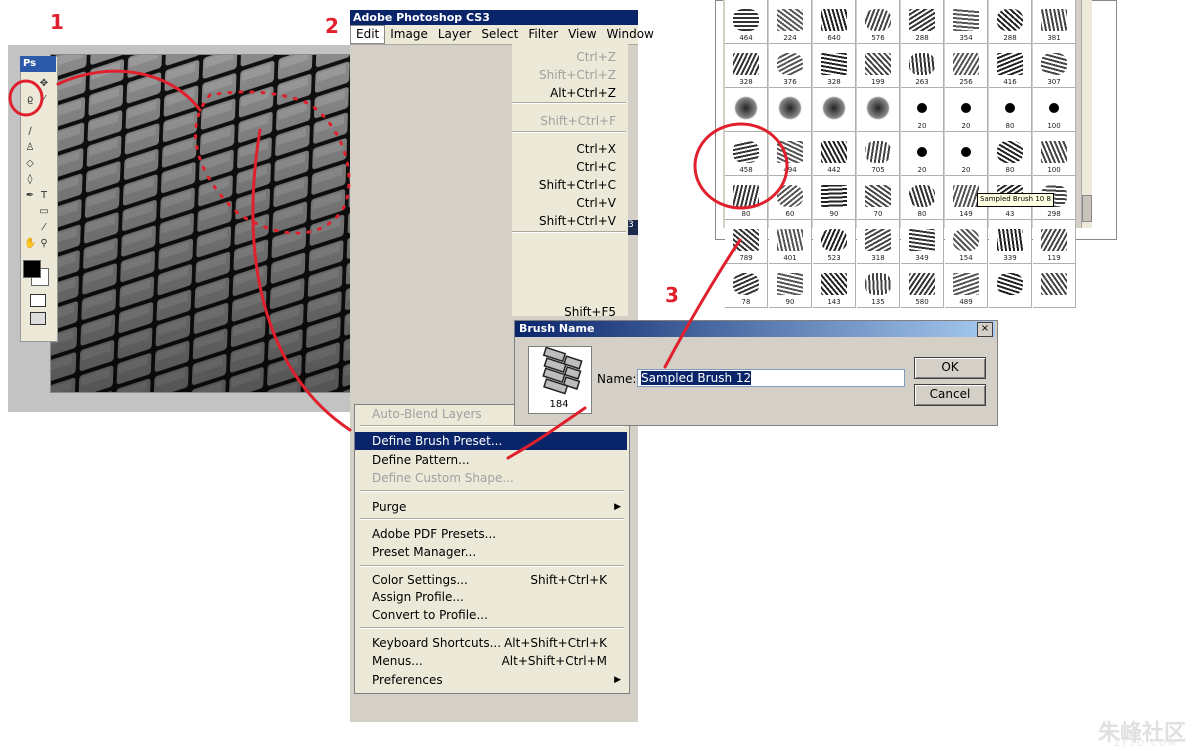 This screenshot has height=751, width=1200. I want to click on watermark-subtitle: ZF3D.COM, so click(1146, 744).